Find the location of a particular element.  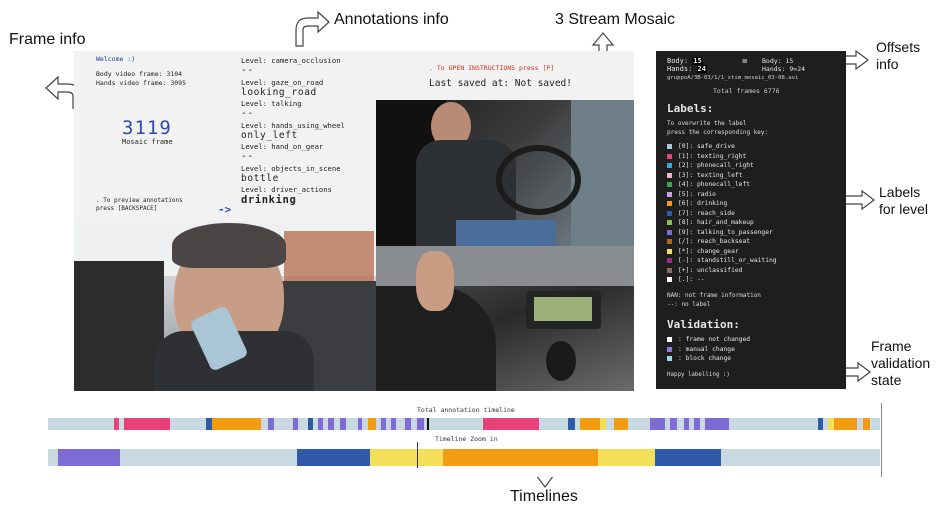

label-item: [2]: phonecall_right is located at coordinates (722, 166).